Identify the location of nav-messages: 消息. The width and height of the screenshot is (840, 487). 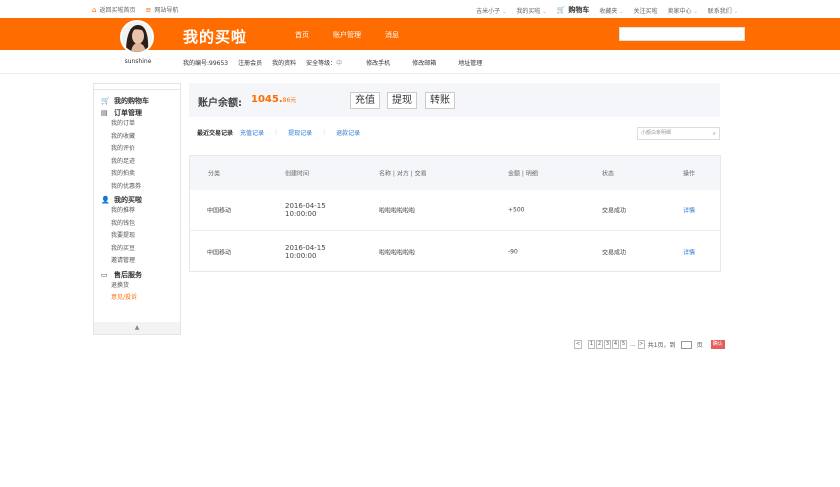
(392, 35).